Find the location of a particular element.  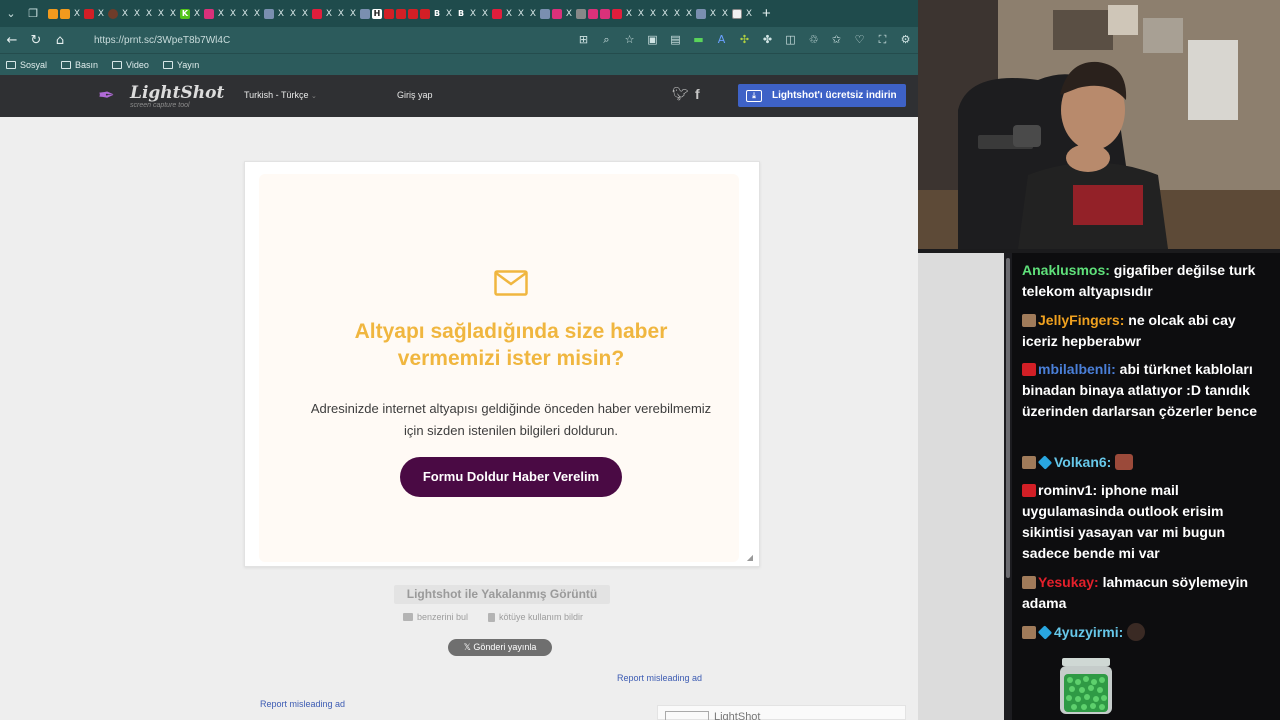

apps-icon: ⊞ is located at coordinates (583, 39).